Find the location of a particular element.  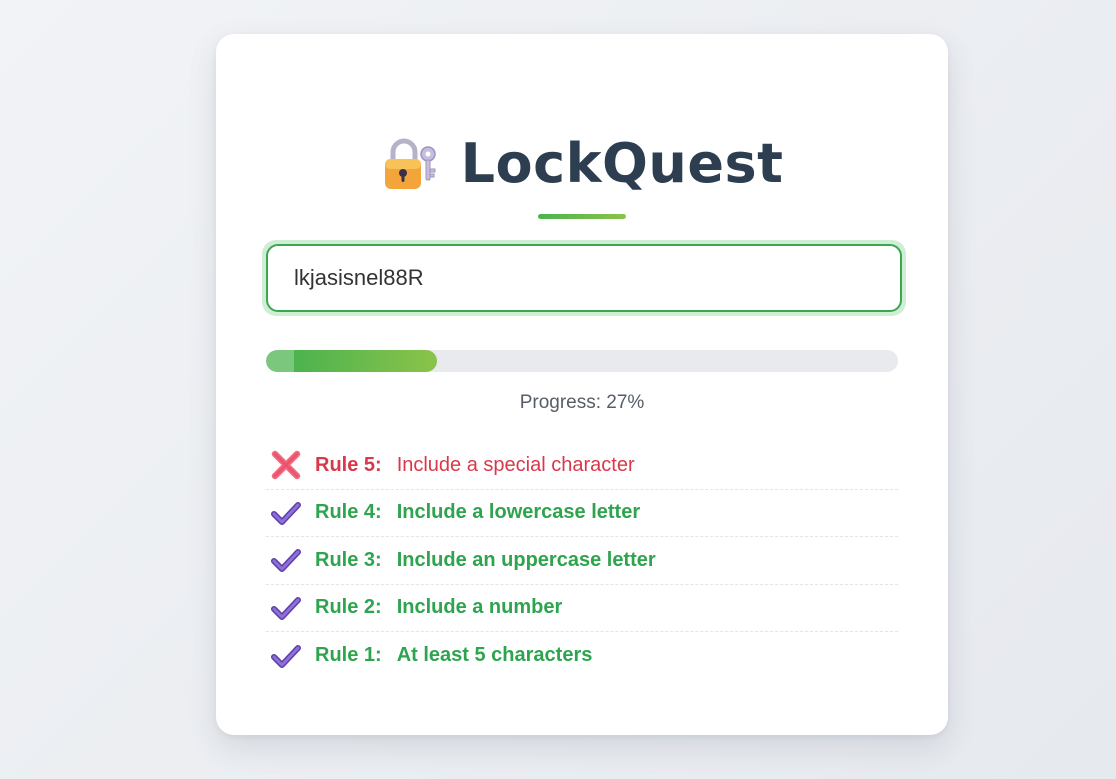

rule-item: Rule 3: Include an uppercase letter is located at coordinates (582, 561).